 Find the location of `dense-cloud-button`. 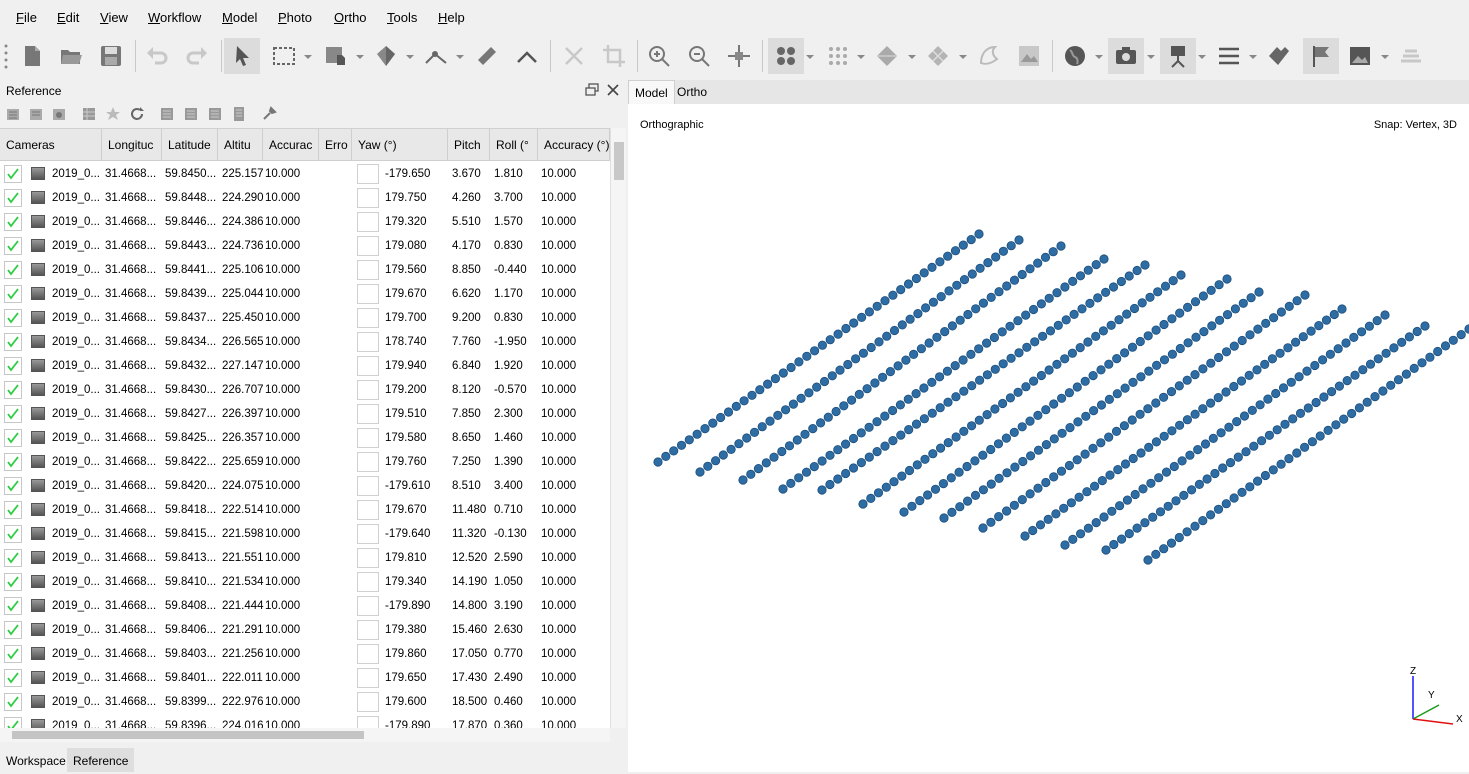

dense-cloud-button is located at coordinates (838, 56).